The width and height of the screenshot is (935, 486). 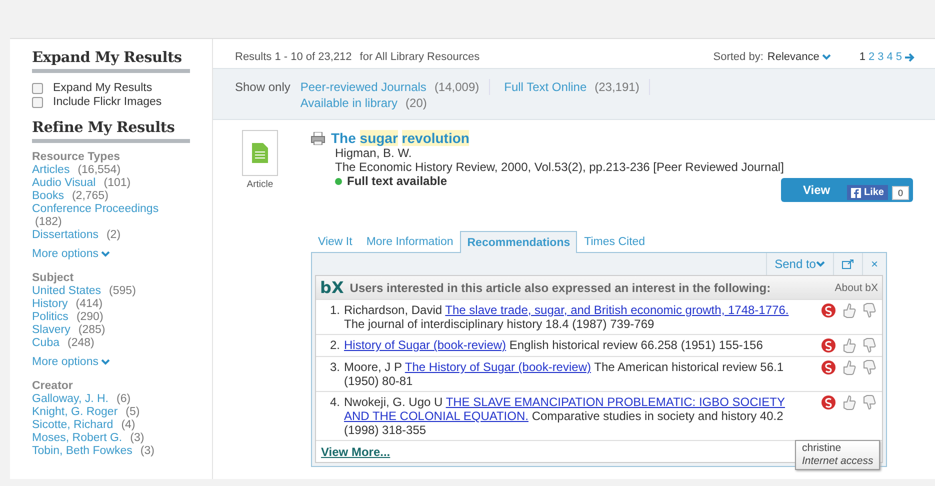 I want to click on facet-link: Books, so click(x=48, y=196).